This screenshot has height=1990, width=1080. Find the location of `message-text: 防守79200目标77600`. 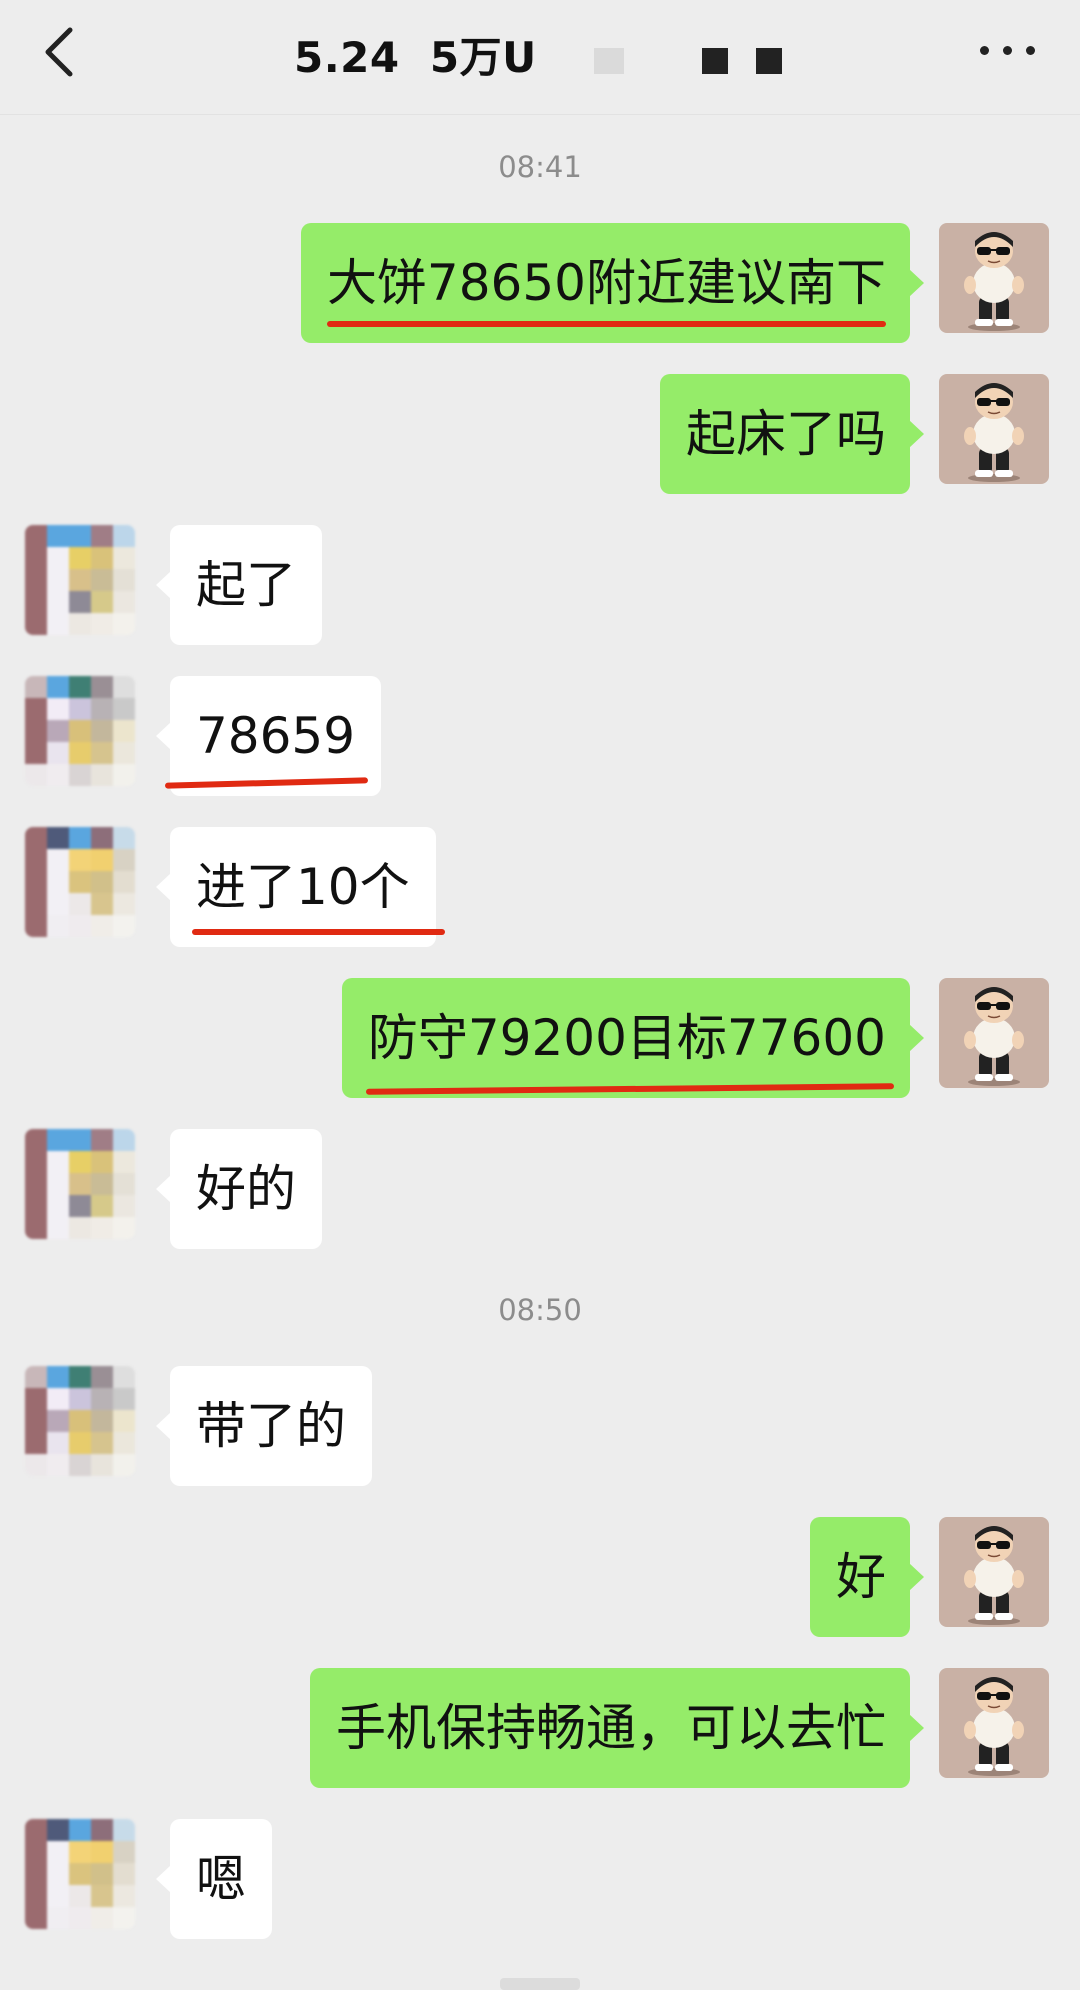

message-text: 防守79200目标77600 is located at coordinates (626, 1038).